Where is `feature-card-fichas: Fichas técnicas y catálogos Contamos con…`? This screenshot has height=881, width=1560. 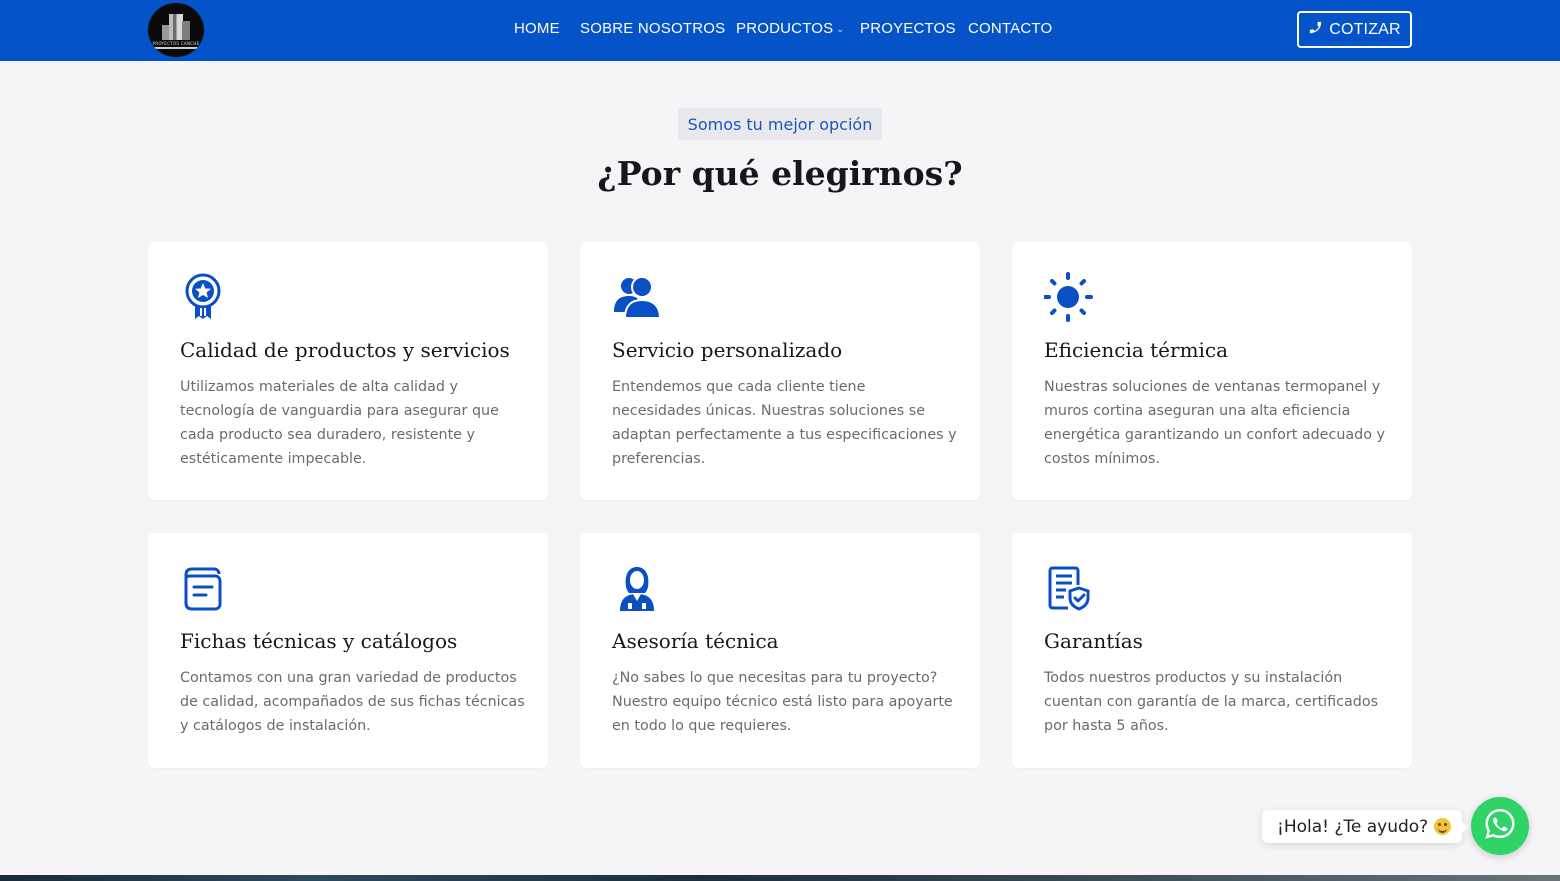
feature-card-fichas: Fichas técnicas y catálogos Contamos con… is located at coordinates (348, 650).